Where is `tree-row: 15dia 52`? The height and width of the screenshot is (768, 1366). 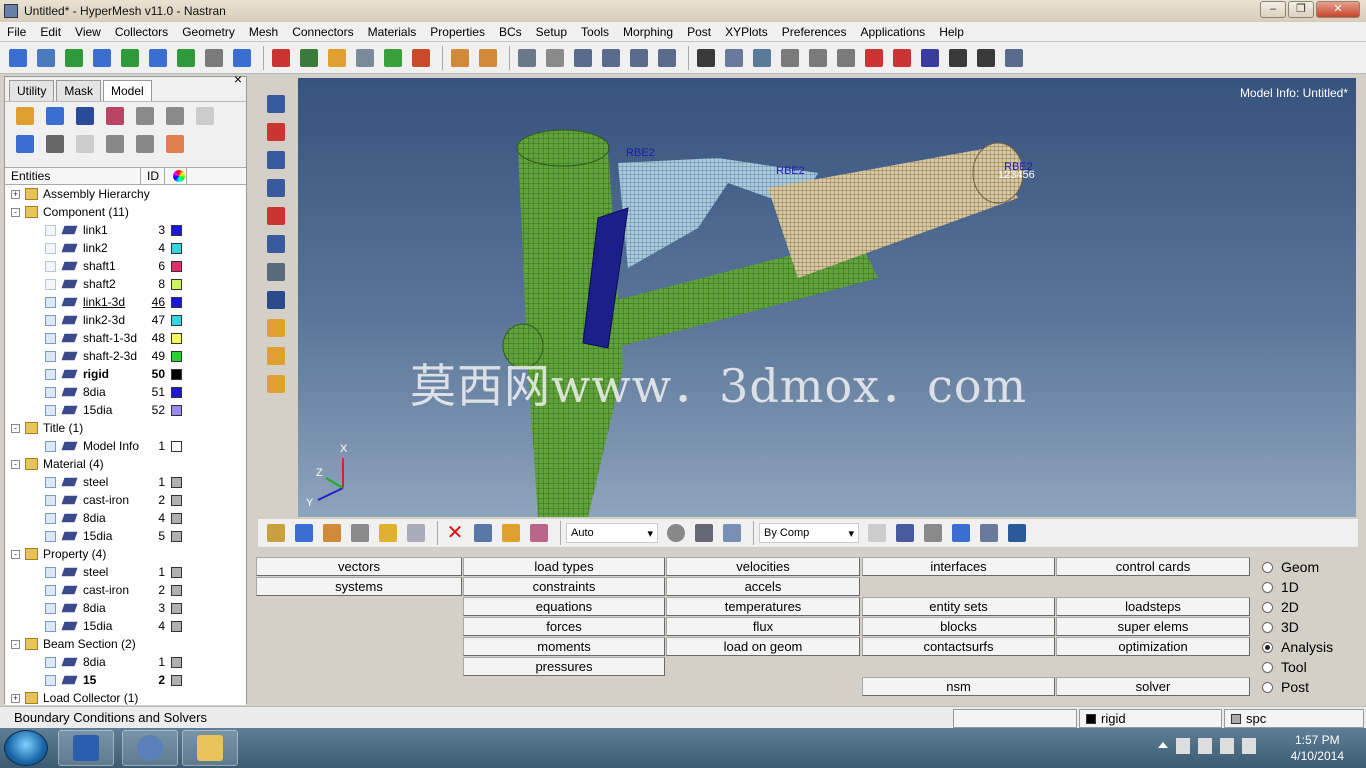
tree-row: 15dia 52 is located at coordinates (125, 410).